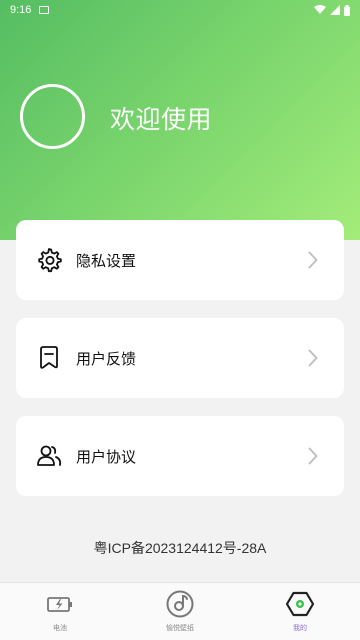  I want to click on status-bar: 9:16, so click(180, 10).